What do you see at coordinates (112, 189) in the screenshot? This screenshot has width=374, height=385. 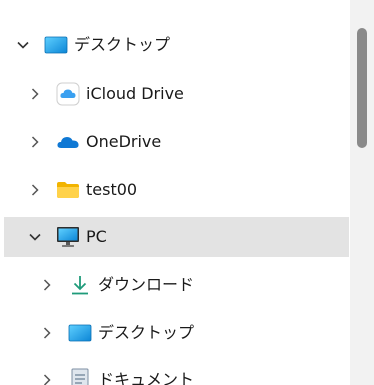 I see `nav-item-label: test00` at bounding box center [112, 189].